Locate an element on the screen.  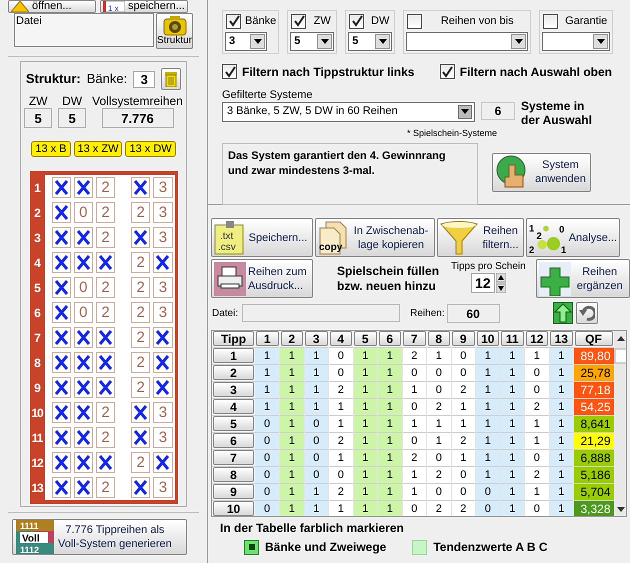
structure-button: Struktur is located at coordinates (174, 31).